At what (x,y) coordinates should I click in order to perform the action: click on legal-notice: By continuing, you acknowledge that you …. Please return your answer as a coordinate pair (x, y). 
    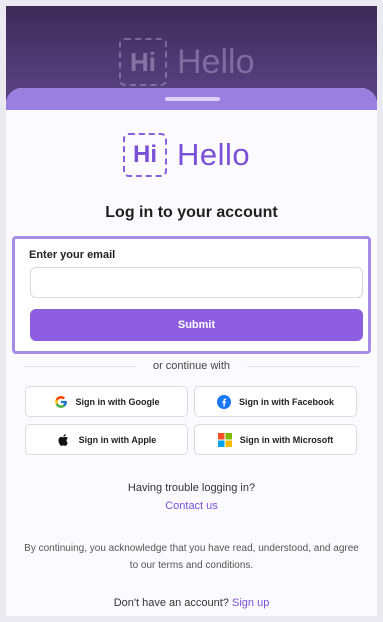
    Looking at the image, I should click on (191, 557).